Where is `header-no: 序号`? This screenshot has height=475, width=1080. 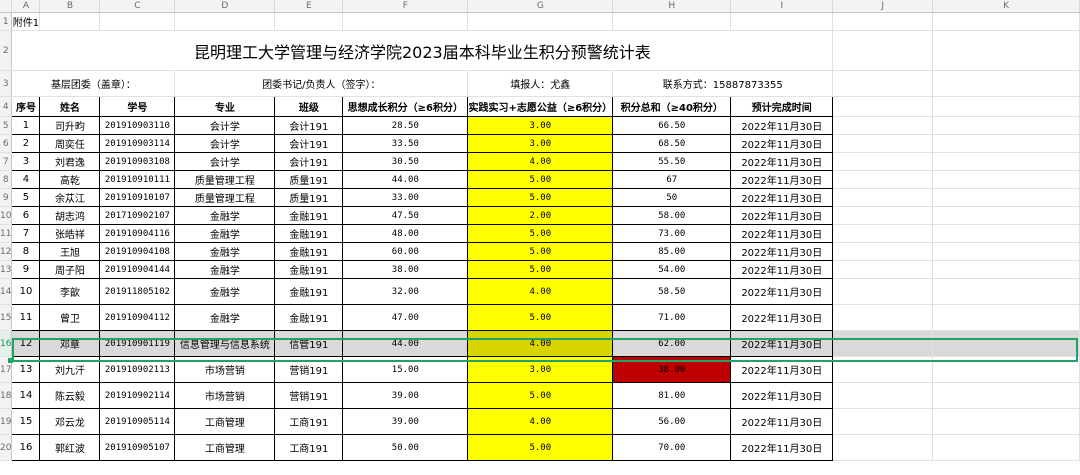 header-no: 序号 is located at coordinates (26, 106).